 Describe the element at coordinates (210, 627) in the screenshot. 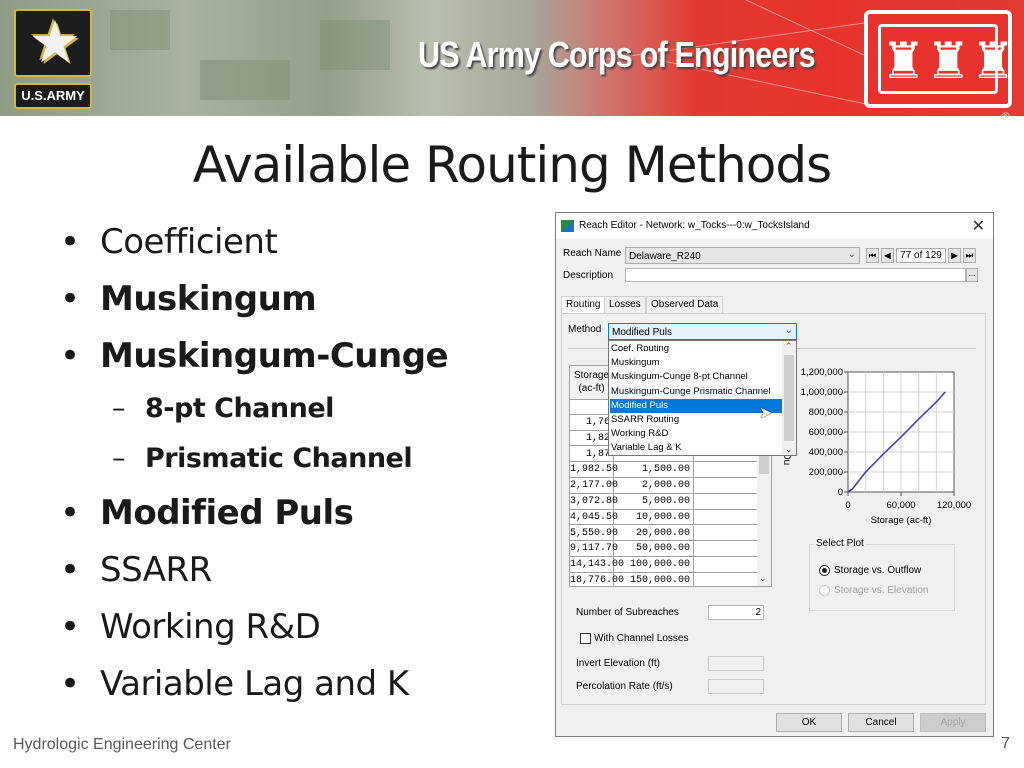

I see `bullet-text: Working R&D` at that location.